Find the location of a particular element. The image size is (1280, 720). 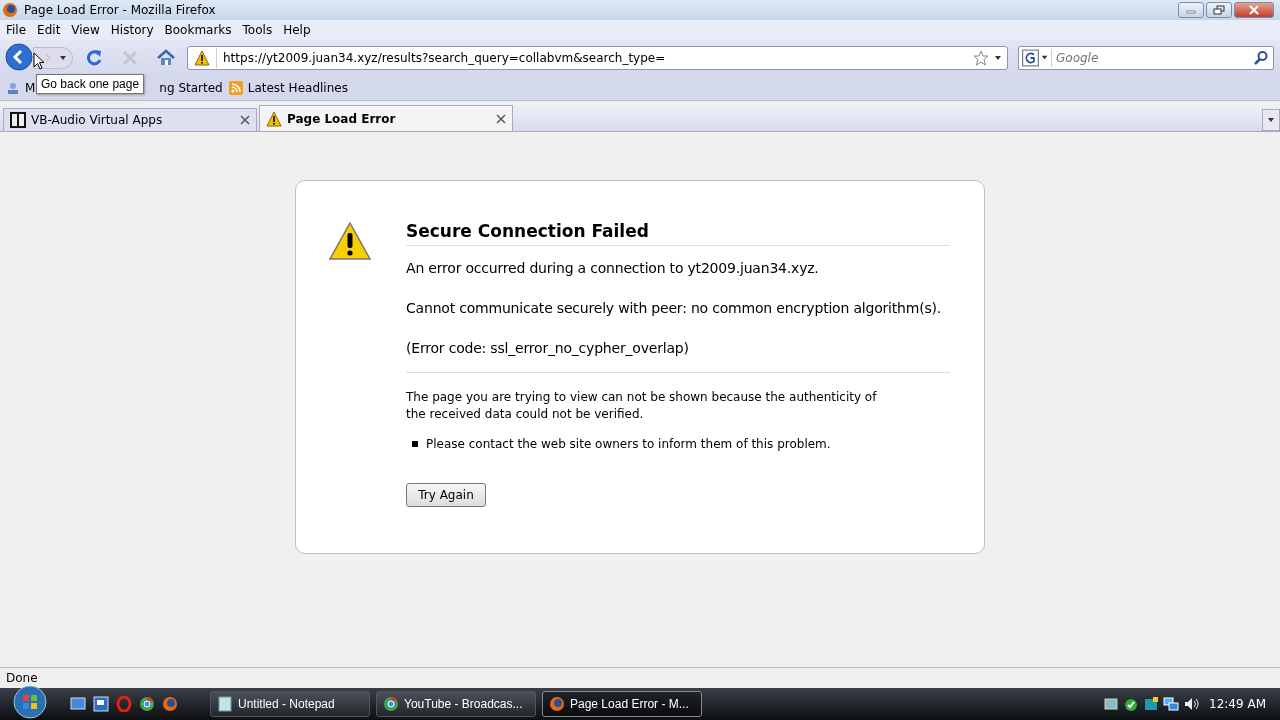

browser-tab: VB-Audio Virtual Apps is located at coordinates (130, 119).